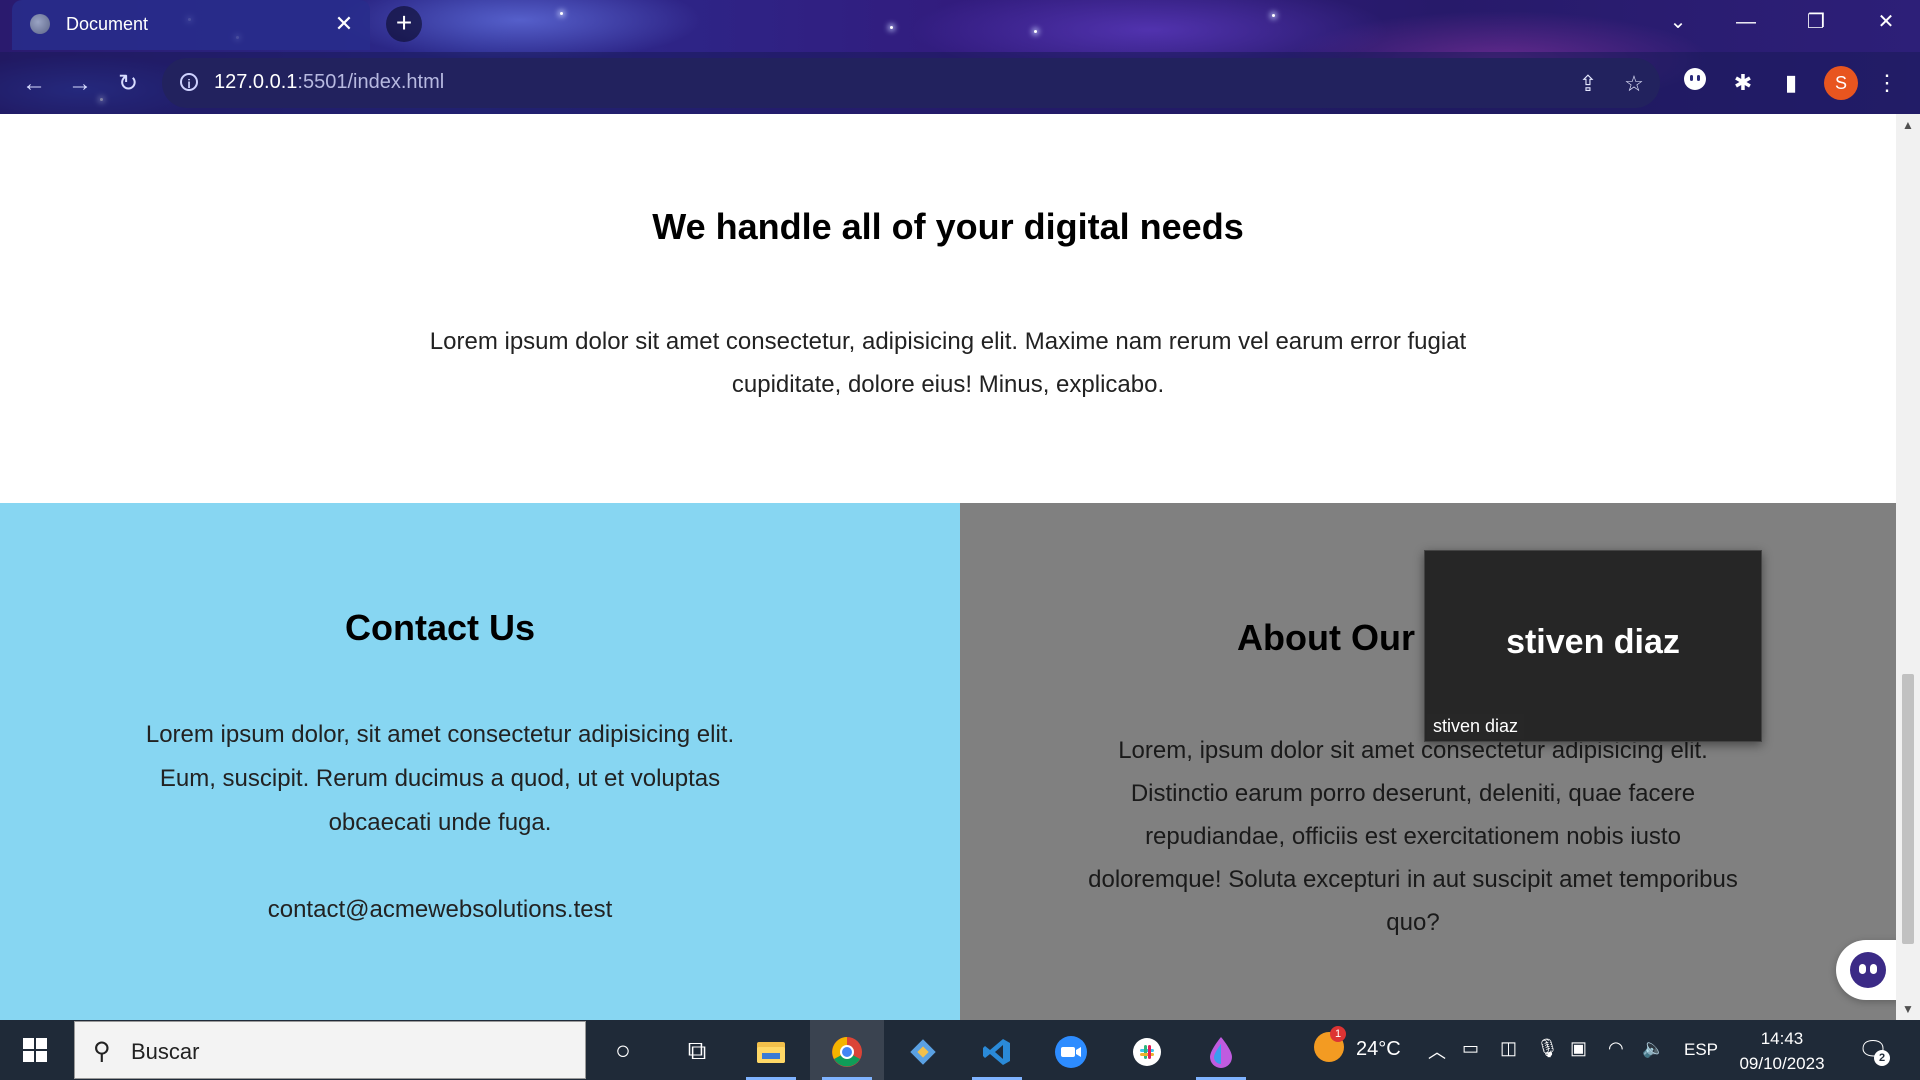  I want to click on share-icon: ⇪, so click(1588, 84).